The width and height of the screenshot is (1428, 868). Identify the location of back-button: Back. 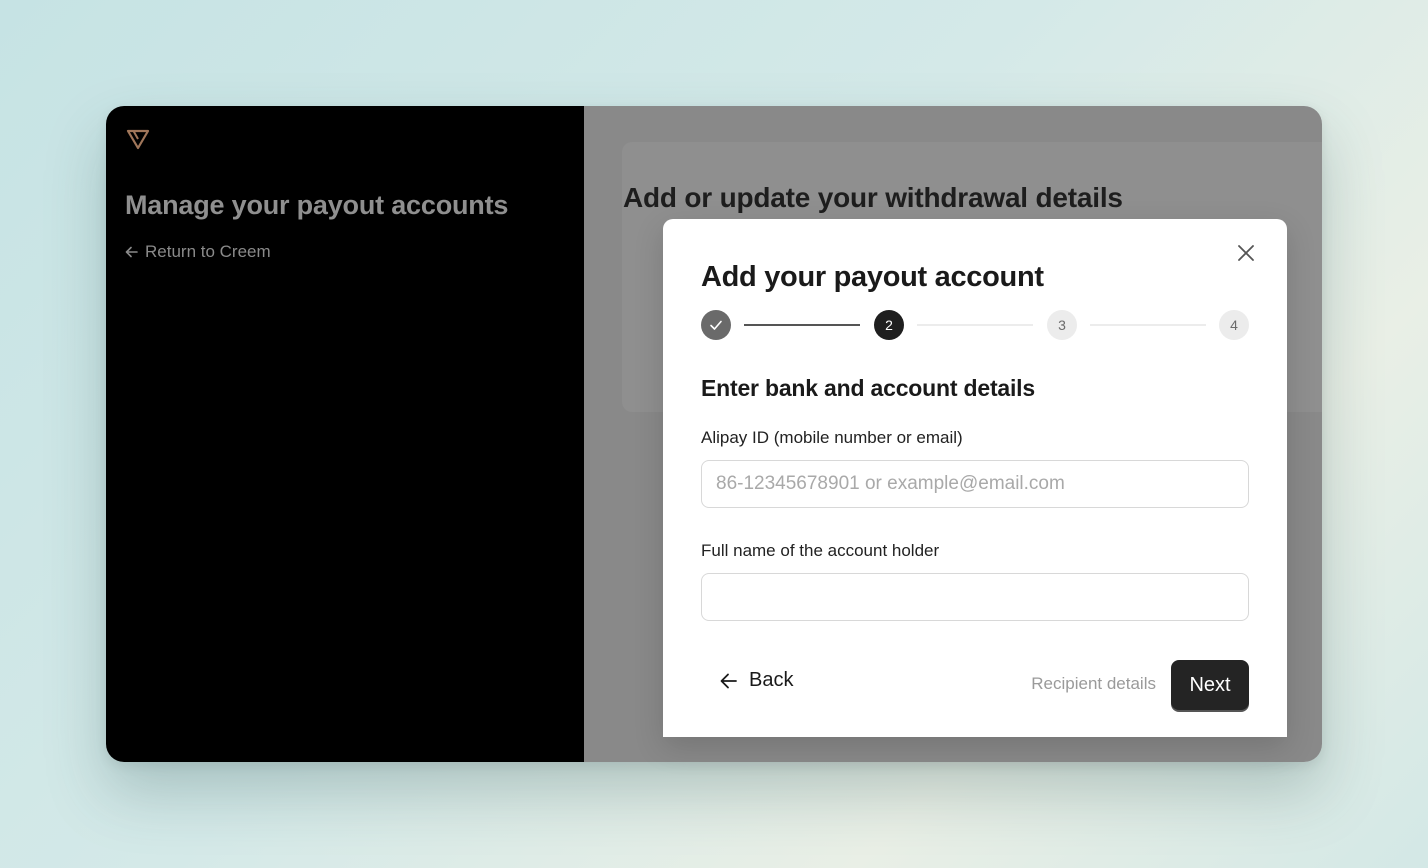
(756, 680).